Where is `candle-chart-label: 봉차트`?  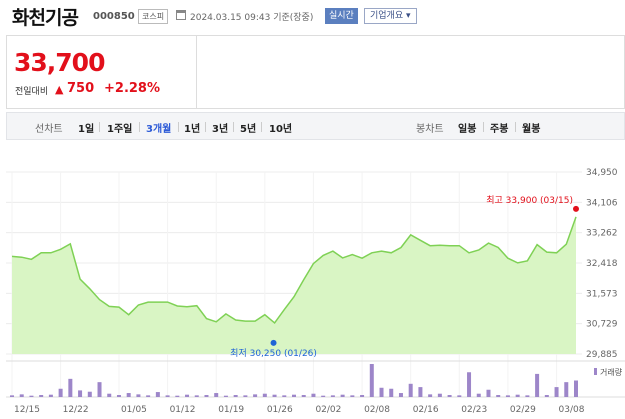 candle-chart-label: 봉차트 is located at coordinates (430, 129).